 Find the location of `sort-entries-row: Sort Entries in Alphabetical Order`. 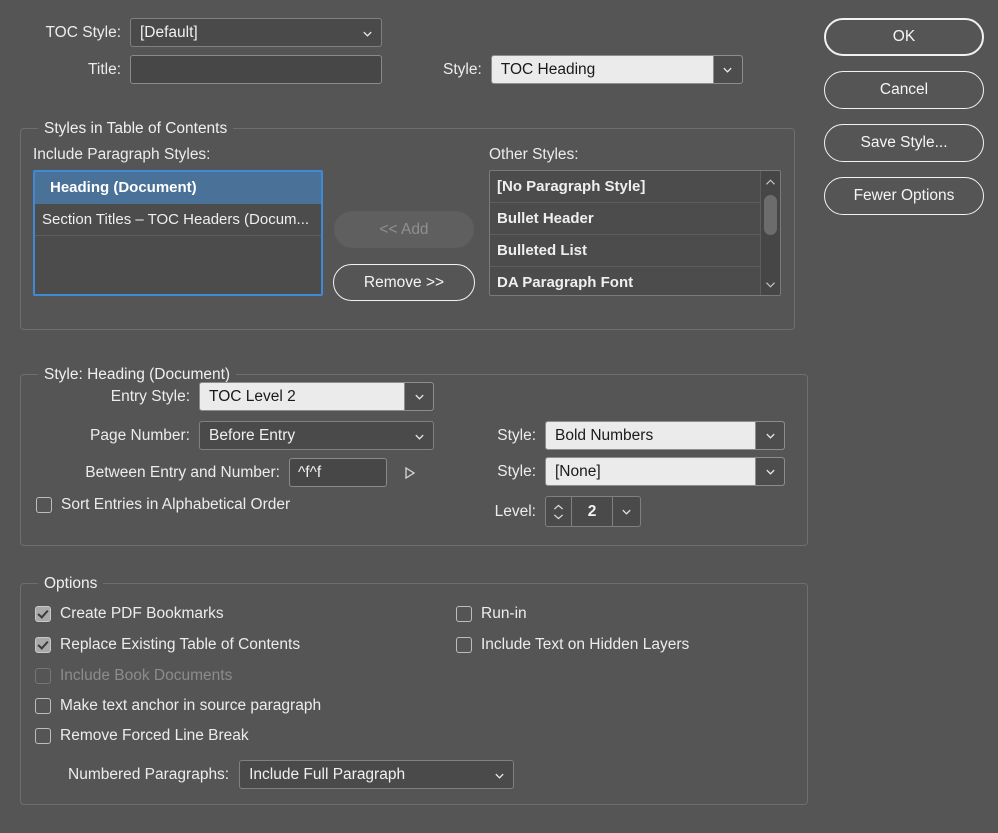

sort-entries-row: Sort Entries in Alphabetical Order is located at coordinates (163, 505).